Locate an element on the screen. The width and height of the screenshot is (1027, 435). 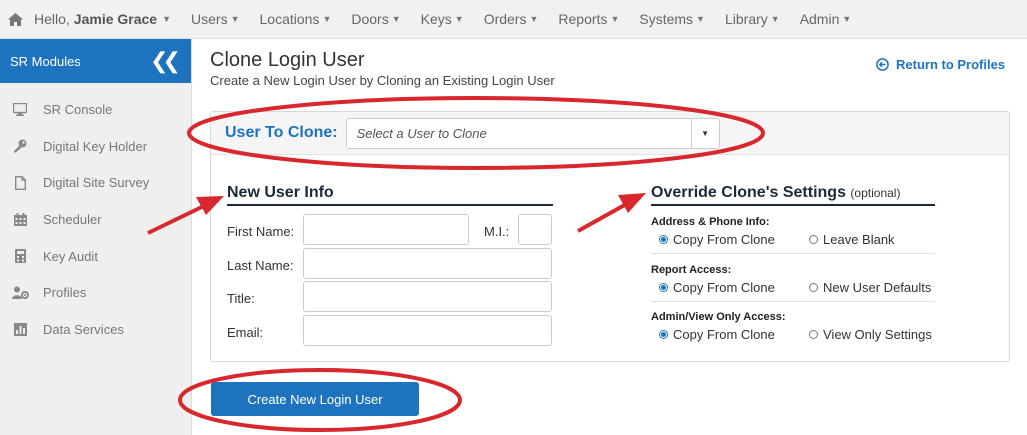
nav-orders: Orders ▼ is located at coordinates (511, 19).